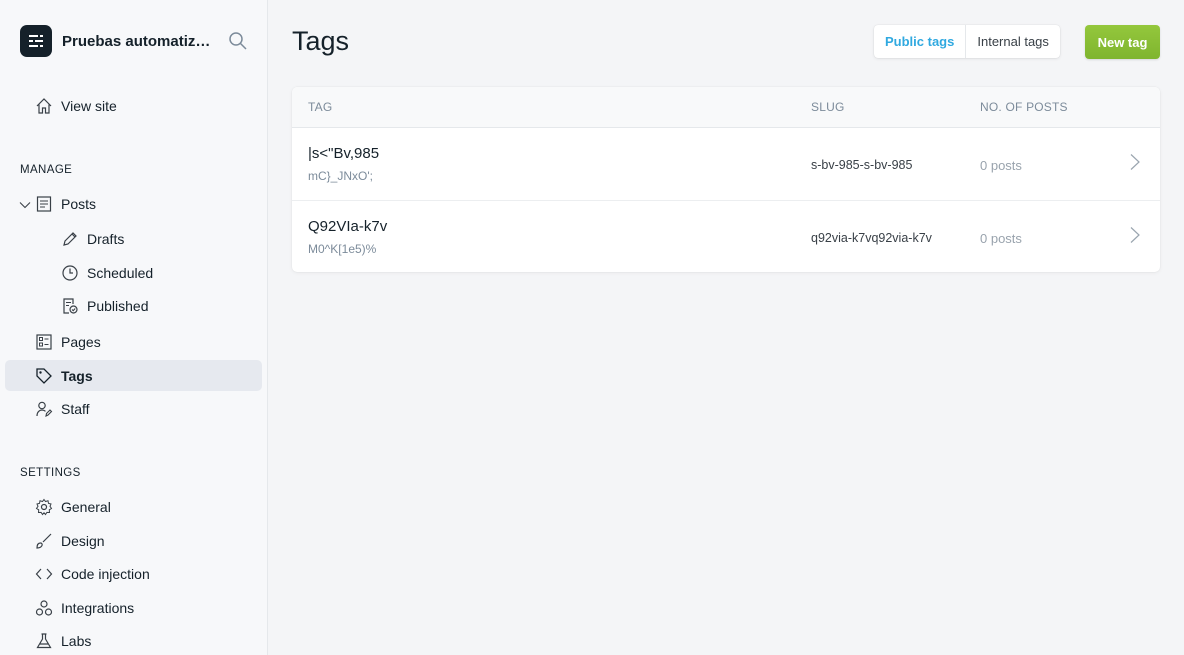  I want to click on tag-name: Q92VIa-k7v, so click(347, 226).